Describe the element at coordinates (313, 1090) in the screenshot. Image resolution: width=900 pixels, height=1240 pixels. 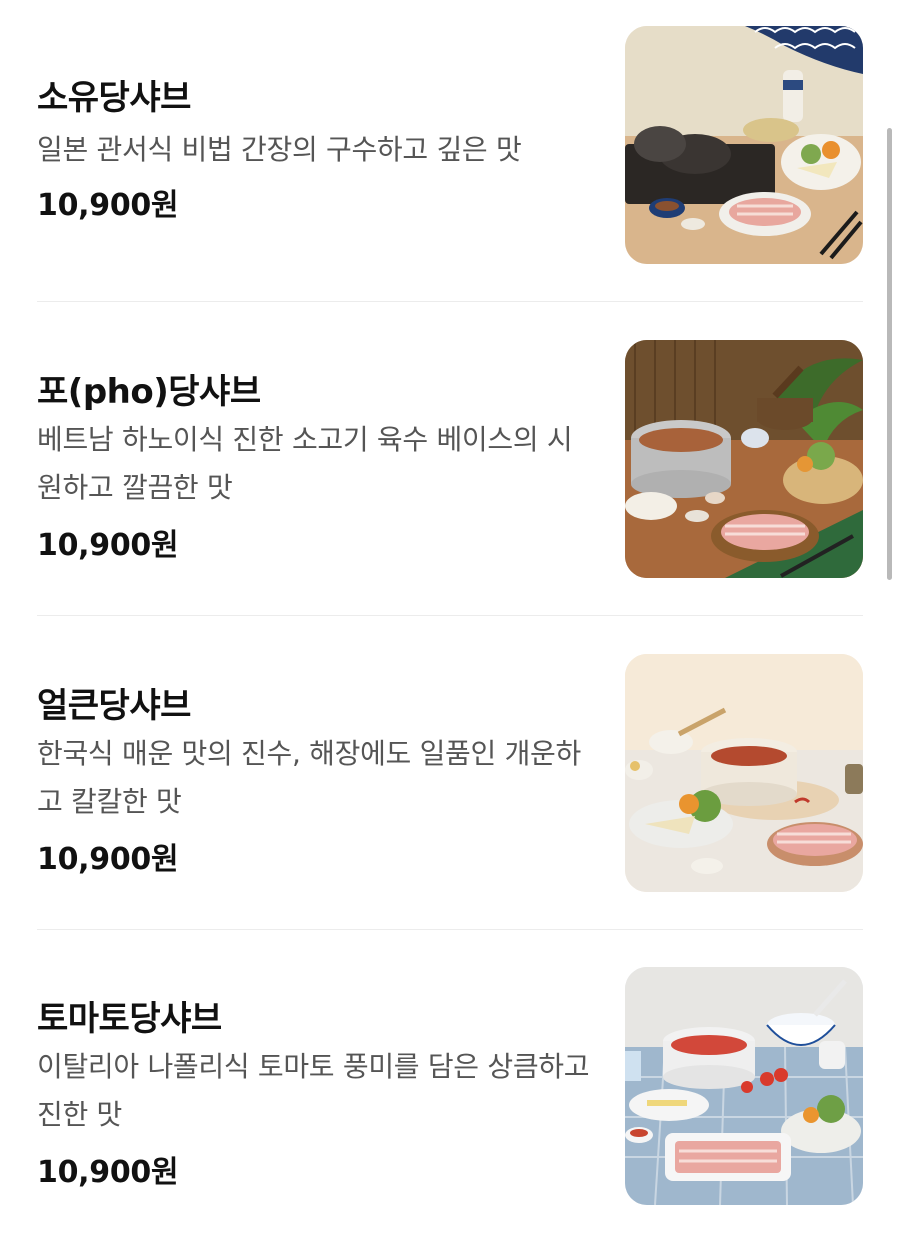
I see `menu-item-description: 이탈리아 나폴리식 토마토 풍미를 담은 상큼하고 진한 맛` at that location.